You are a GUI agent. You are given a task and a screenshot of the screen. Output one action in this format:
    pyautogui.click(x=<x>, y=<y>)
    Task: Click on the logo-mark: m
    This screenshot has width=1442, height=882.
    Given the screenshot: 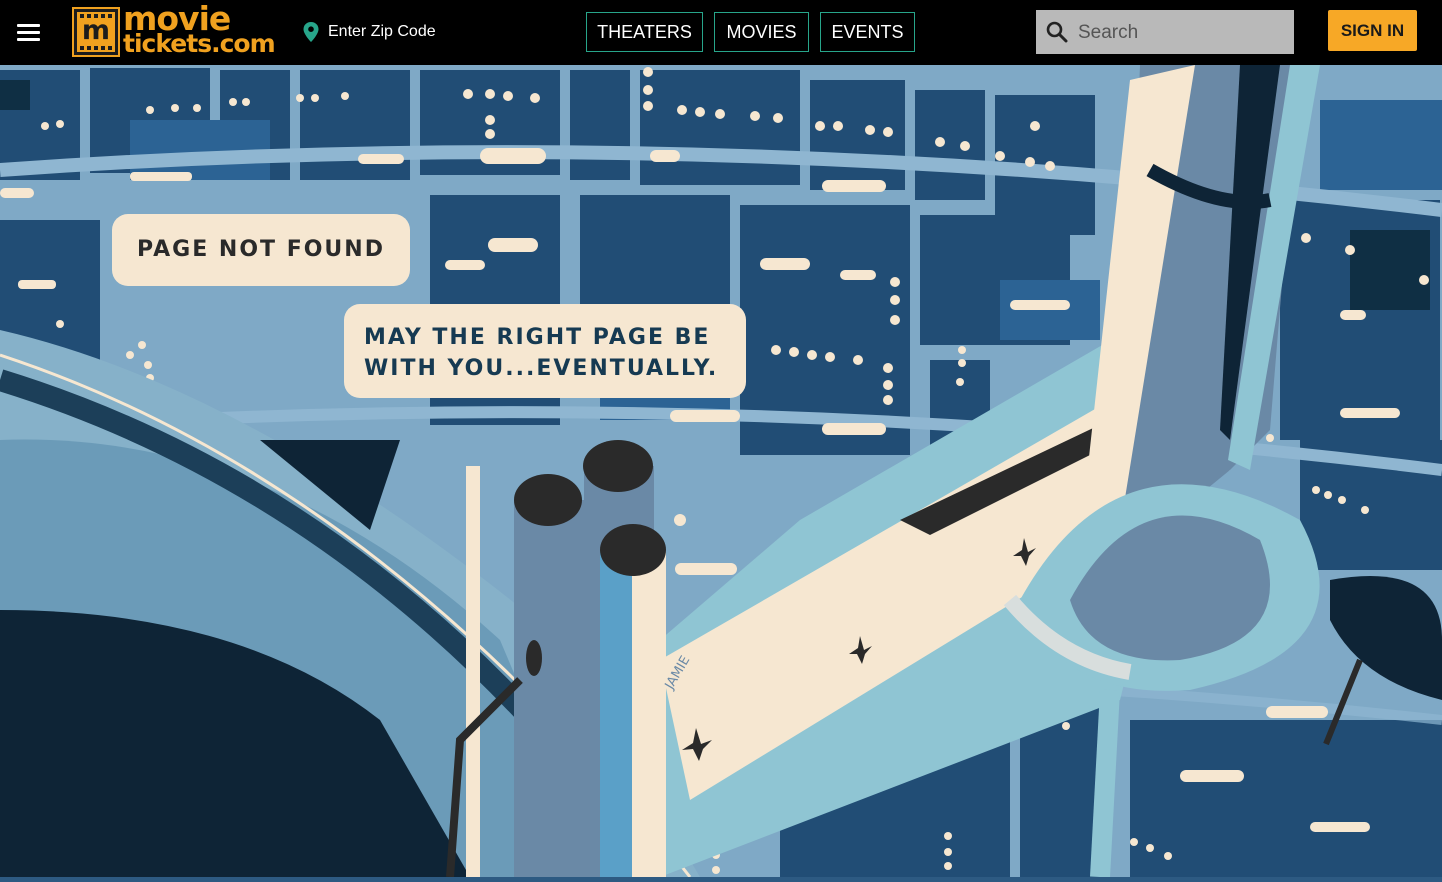 What is the action you would take?
    pyautogui.click(x=96, y=32)
    